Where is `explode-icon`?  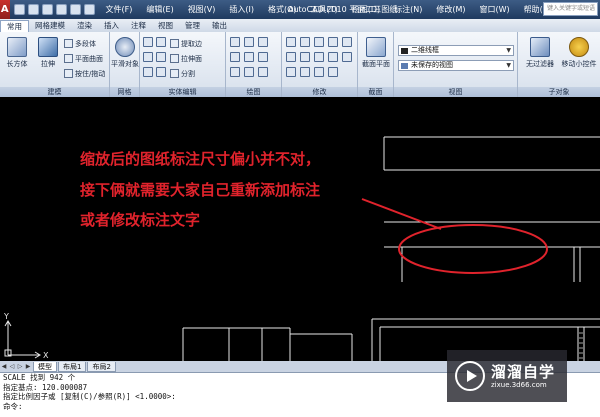
explode-icon is located at coordinates (319, 72).